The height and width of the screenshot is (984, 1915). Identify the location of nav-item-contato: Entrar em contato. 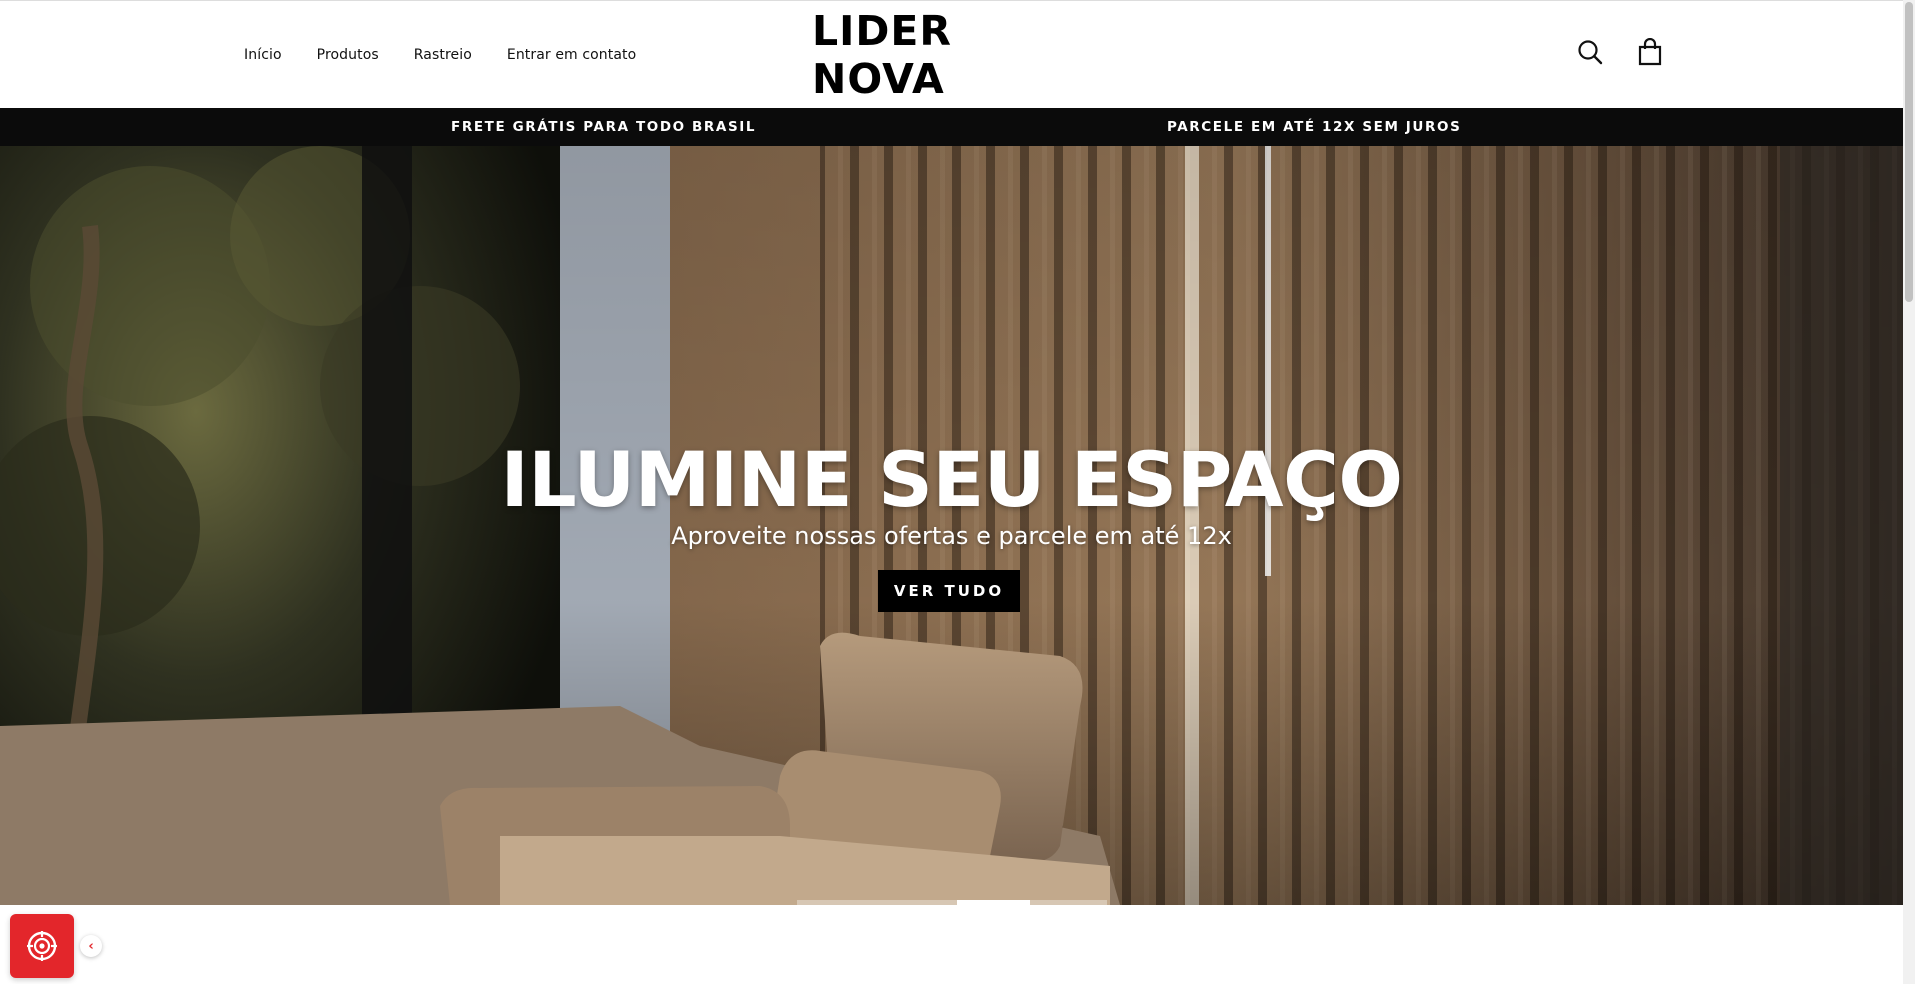
(571, 55).